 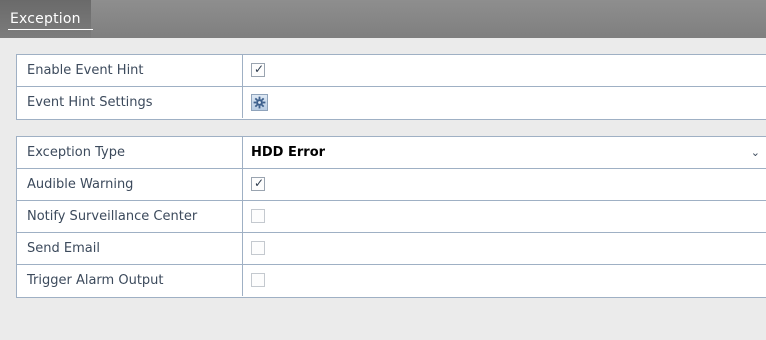 I want to click on exception-type-label: Exception Type, so click(x=130, y=152).